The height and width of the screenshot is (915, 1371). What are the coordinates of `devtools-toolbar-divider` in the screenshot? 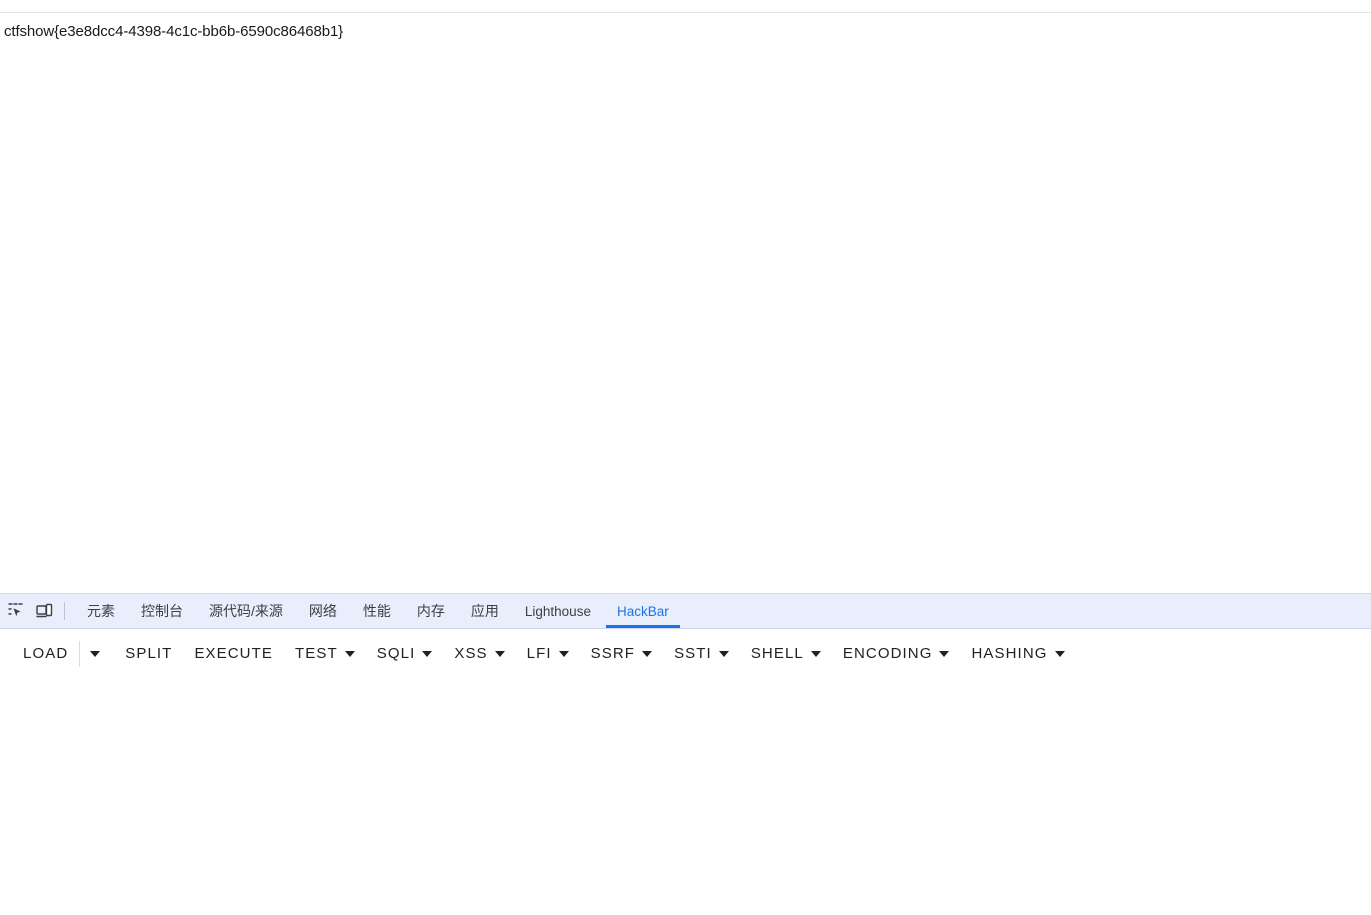 It's located at (64, 611).